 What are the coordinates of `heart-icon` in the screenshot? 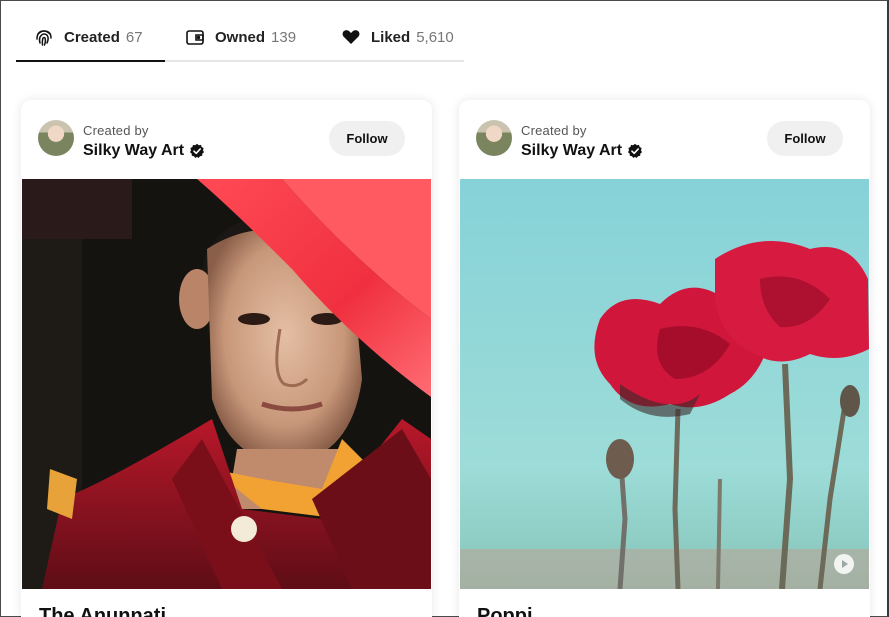 It's located at (351, 37).